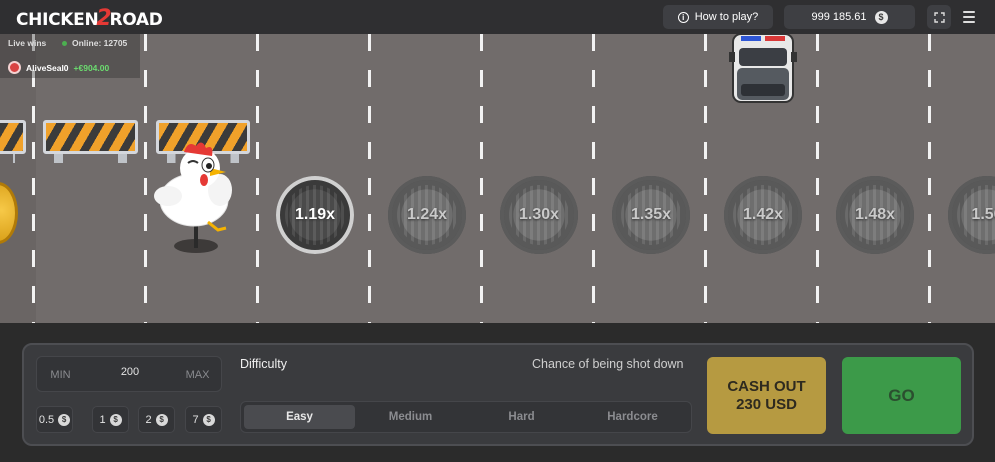  I want to click on max-bet-button: MAX, so click(197, 374).